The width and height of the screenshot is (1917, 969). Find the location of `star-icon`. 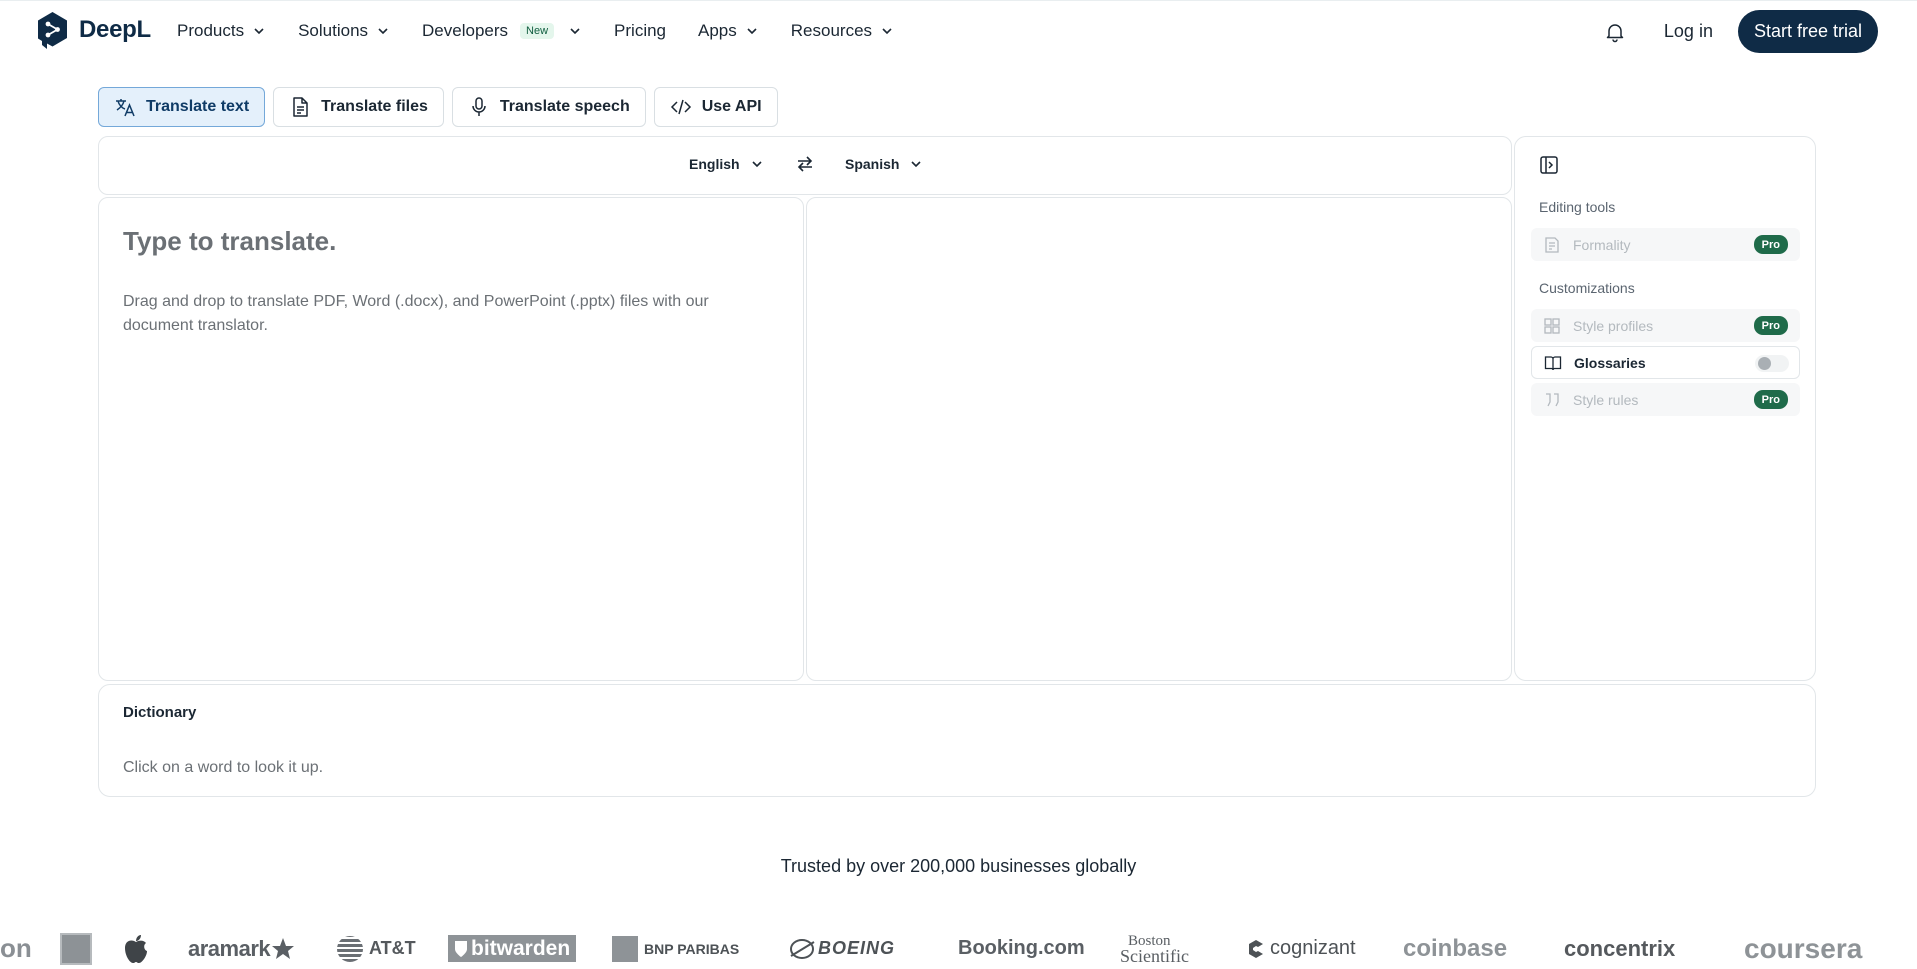

star-icon is located at coordinates (283, 948).